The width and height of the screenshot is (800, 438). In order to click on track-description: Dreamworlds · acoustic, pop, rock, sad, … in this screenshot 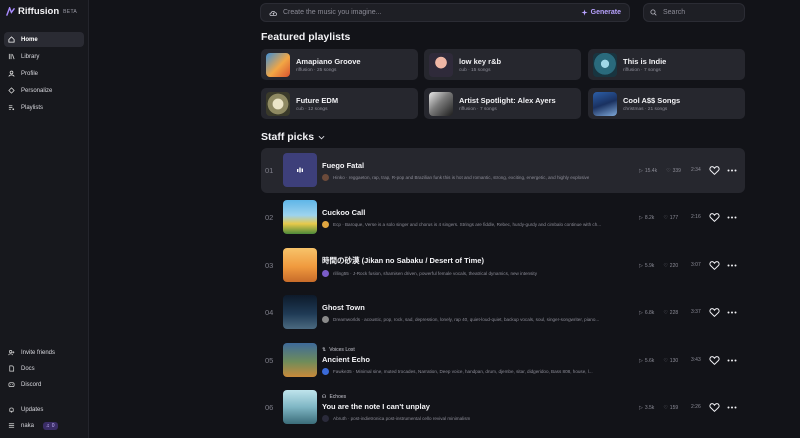, I will do `click(466, 319)`.